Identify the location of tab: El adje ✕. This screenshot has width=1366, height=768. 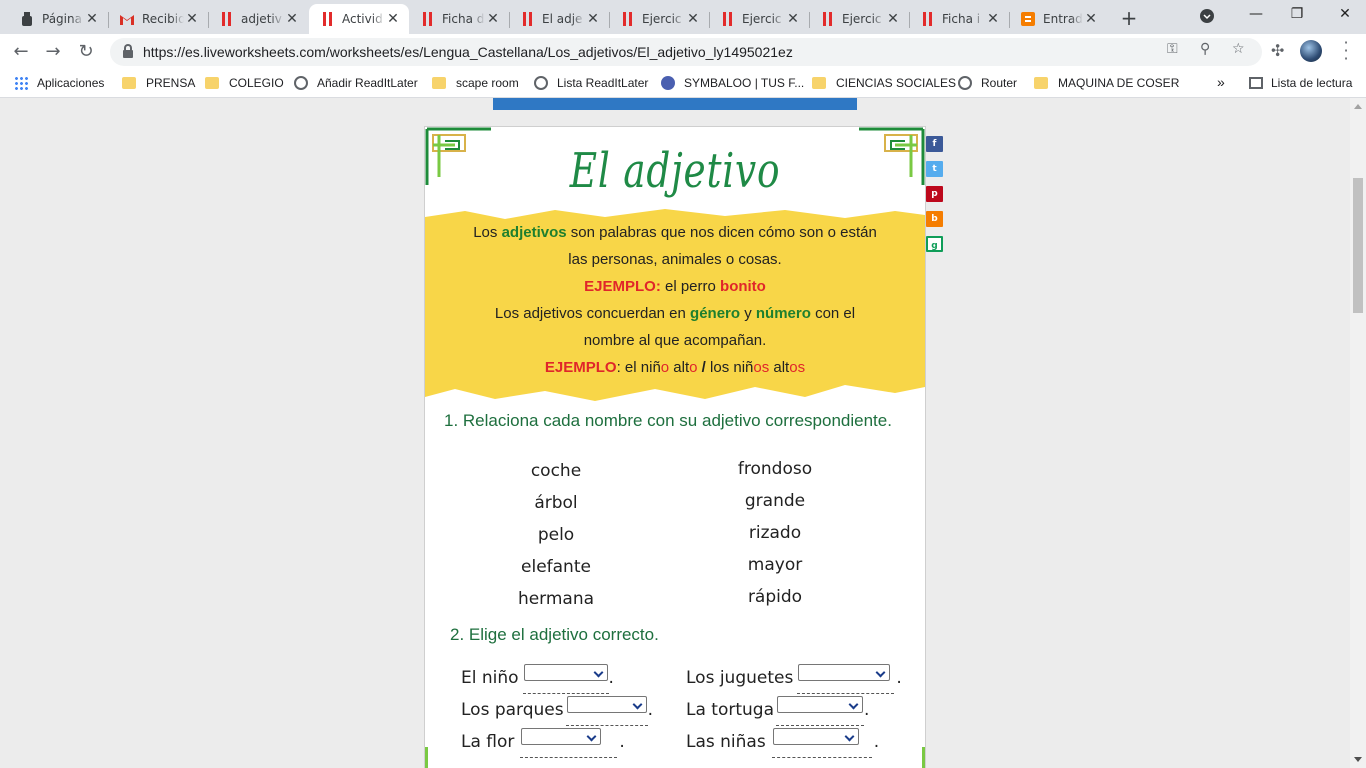
(559, 19).